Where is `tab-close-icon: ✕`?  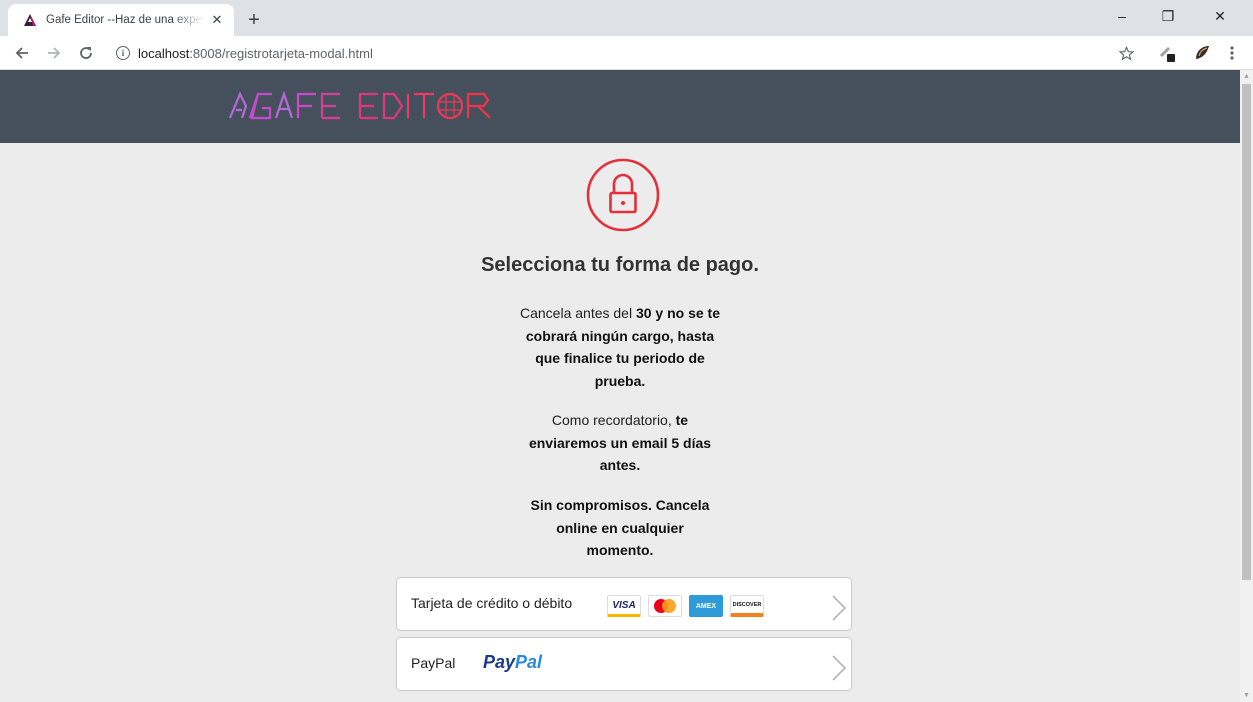 tab-close-icon: ✕ is located at coordinates (217, 20).